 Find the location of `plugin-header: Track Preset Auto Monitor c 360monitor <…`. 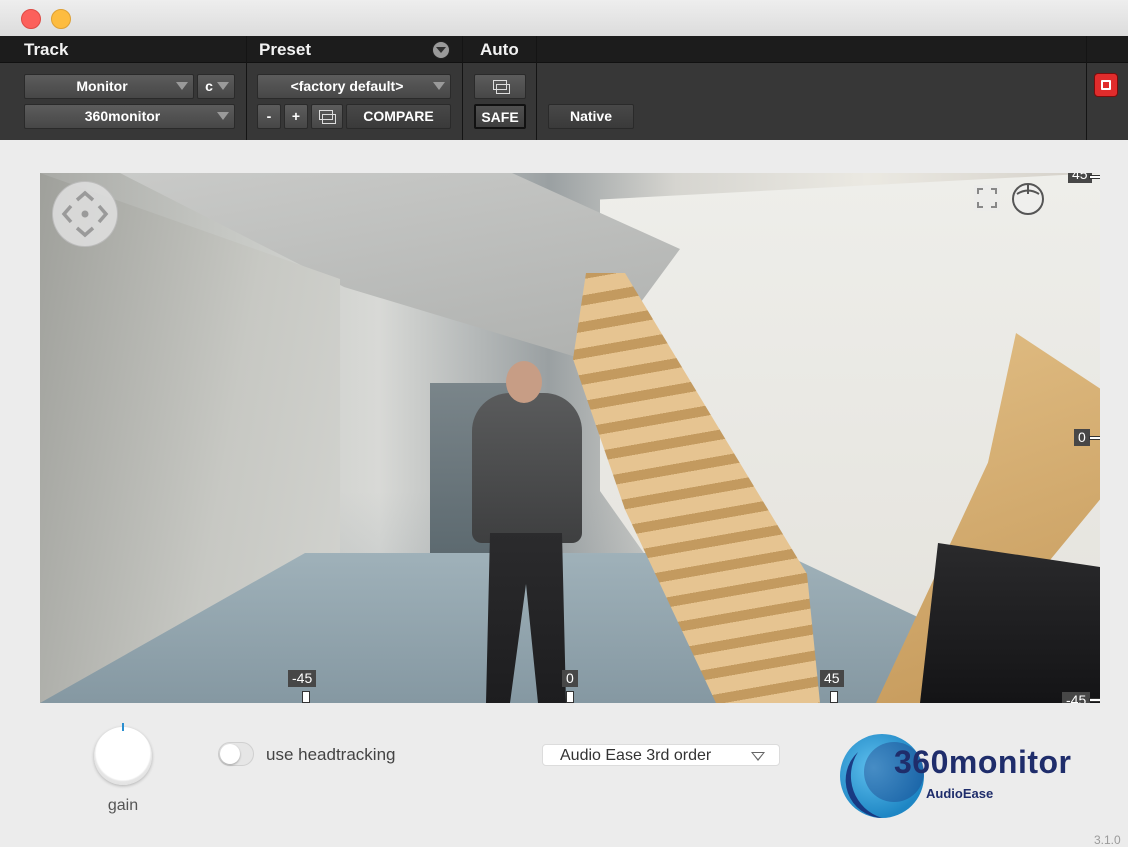

plugin-header: Track Preset Auto Monitor c 360monitor <… is located at coordinates (564, 88).